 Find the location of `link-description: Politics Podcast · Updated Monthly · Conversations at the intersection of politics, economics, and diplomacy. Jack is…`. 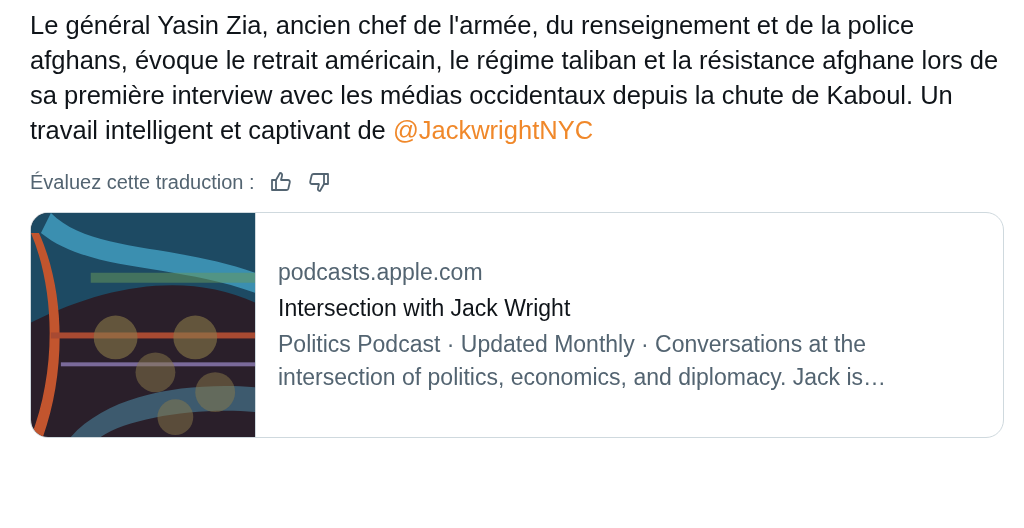

link-description: Politics Podcast · Updated Monthly · Conversations at the intersection of politics, economics, and diplomacy. Jack is… is located at coordinates (583, 361).